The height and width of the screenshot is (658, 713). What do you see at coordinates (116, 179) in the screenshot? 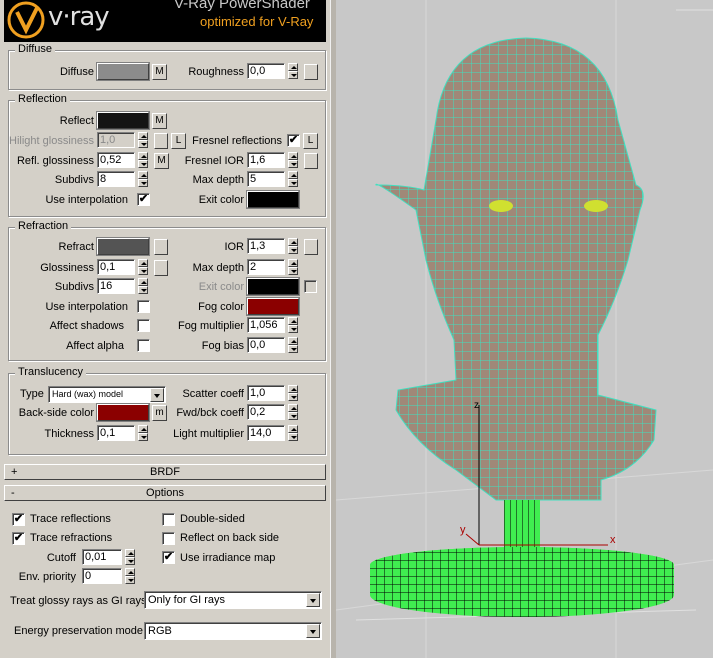
I see `refl-subdivs-input: 8` at bounding box center [116, 179].